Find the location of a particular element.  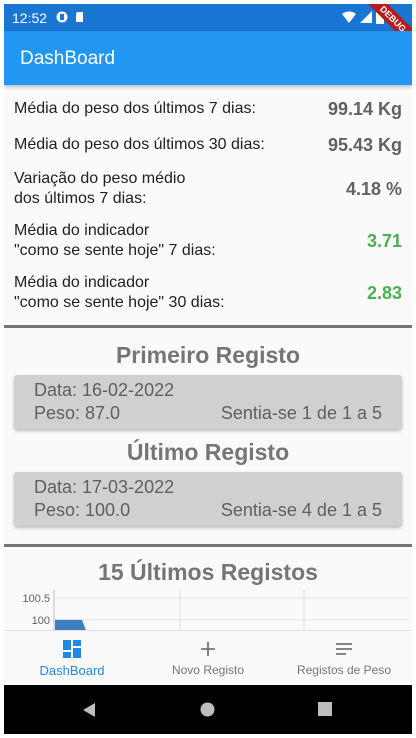

stat-value: 2.83 is located at coordinates (384, 292).